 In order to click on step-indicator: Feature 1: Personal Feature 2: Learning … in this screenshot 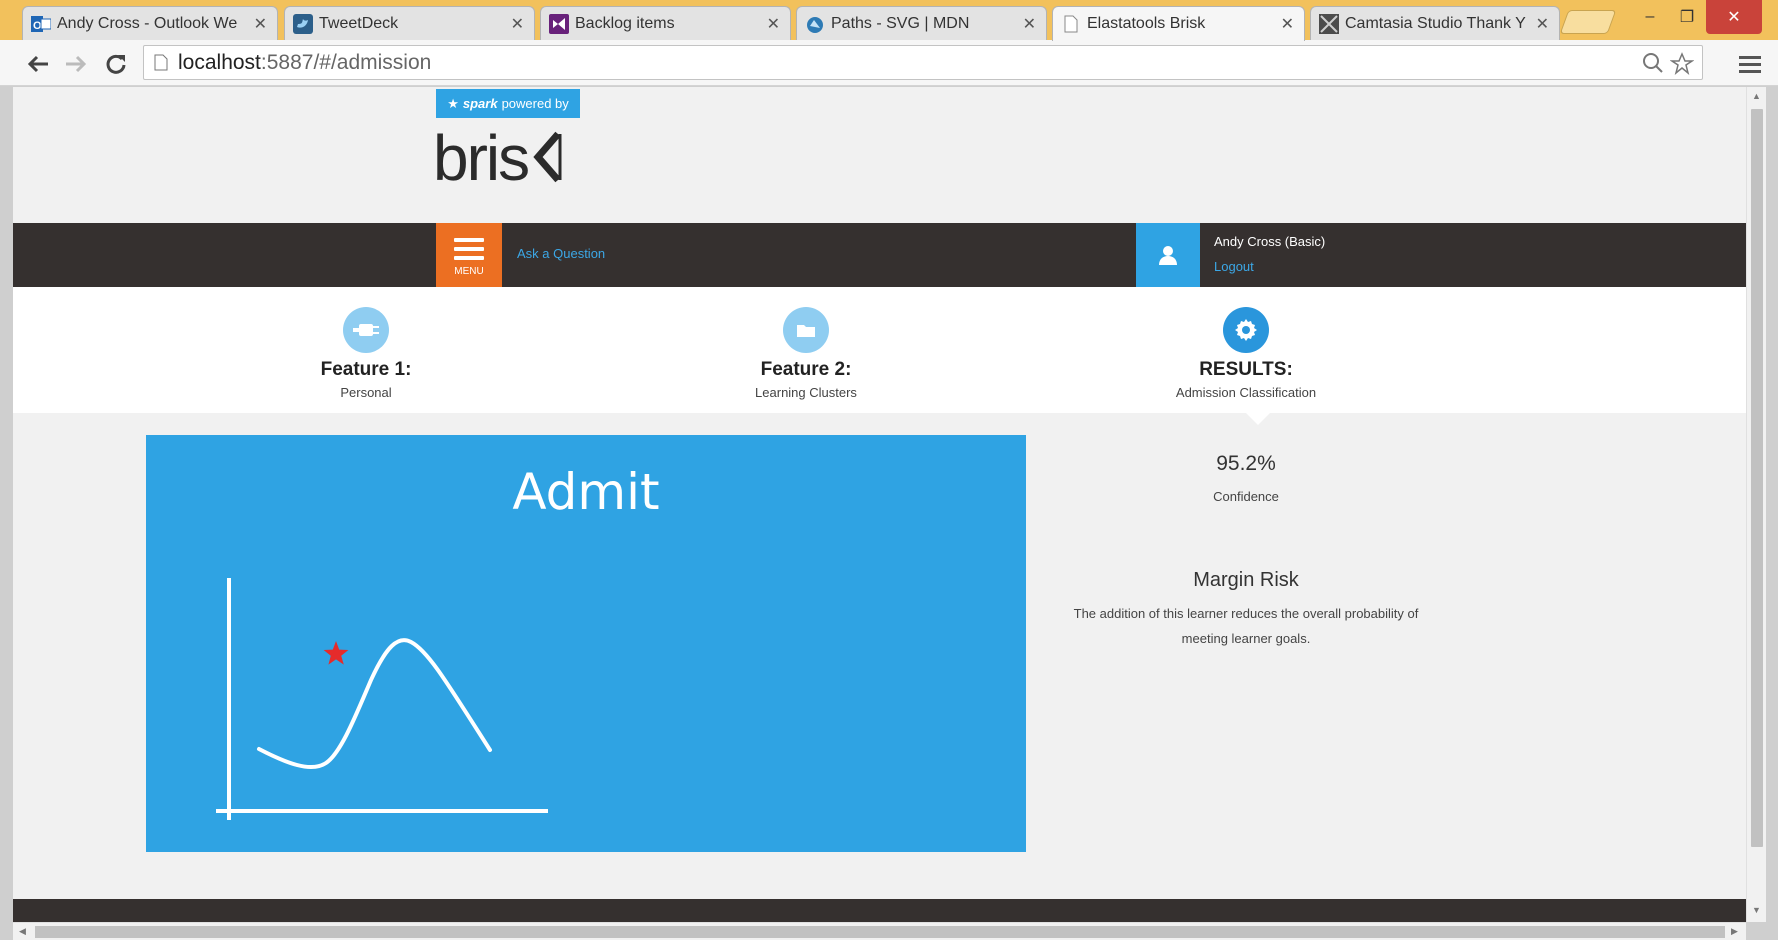, I will do `click(879, 350)`.